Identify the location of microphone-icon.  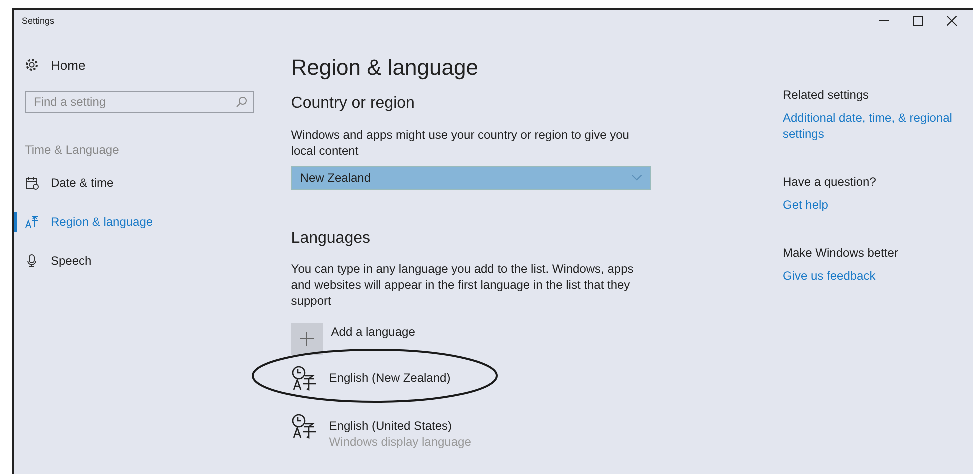
(32, 261).